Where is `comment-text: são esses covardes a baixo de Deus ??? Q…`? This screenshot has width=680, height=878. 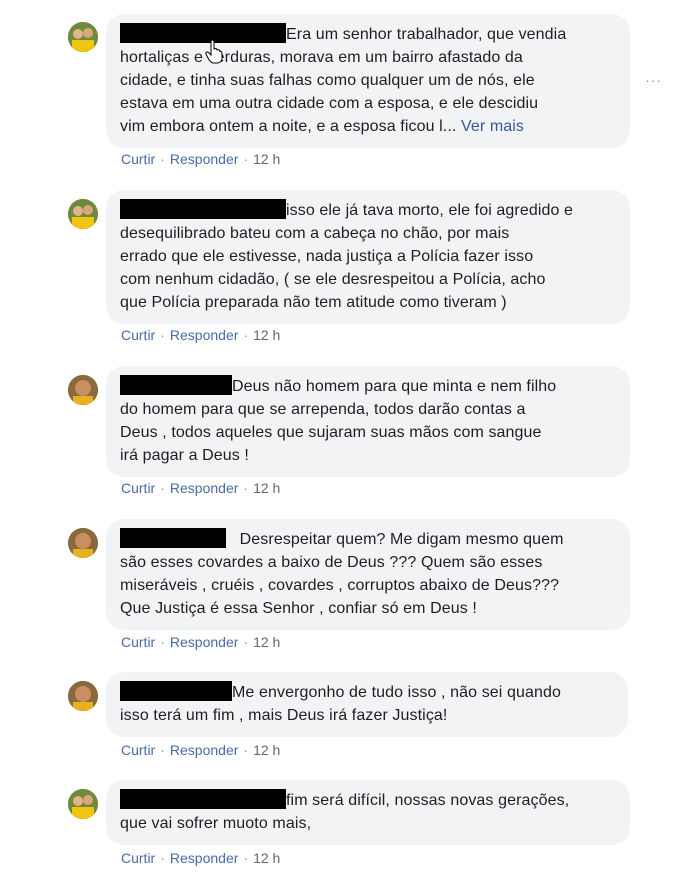 comment-text: são esses covardes a baixo de Deus ??? Q… is located at coordinates (331, 562).